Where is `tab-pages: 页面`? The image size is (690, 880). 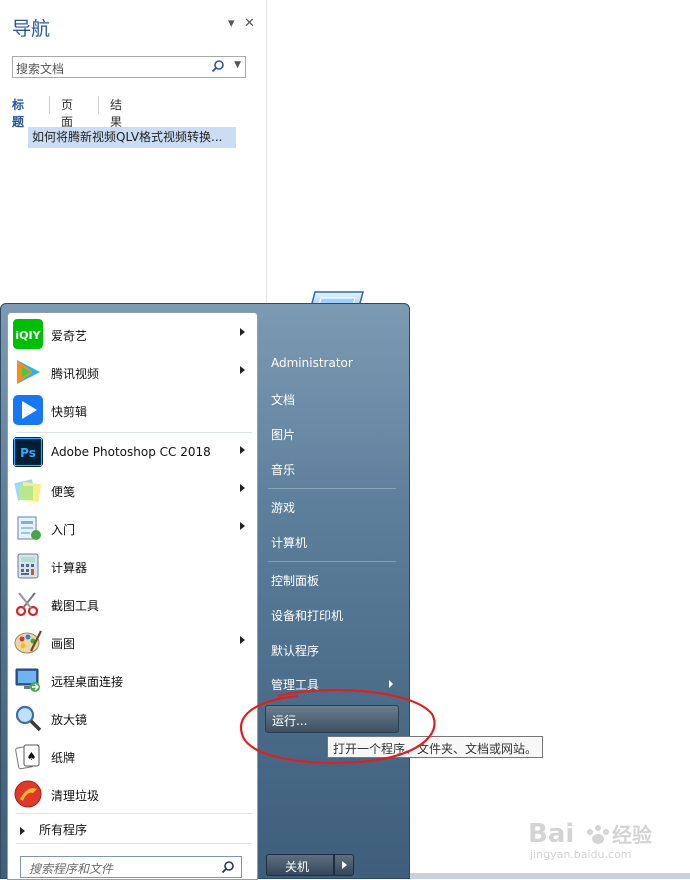 tab-pages: 页面 is located at coordinates (67, 113).